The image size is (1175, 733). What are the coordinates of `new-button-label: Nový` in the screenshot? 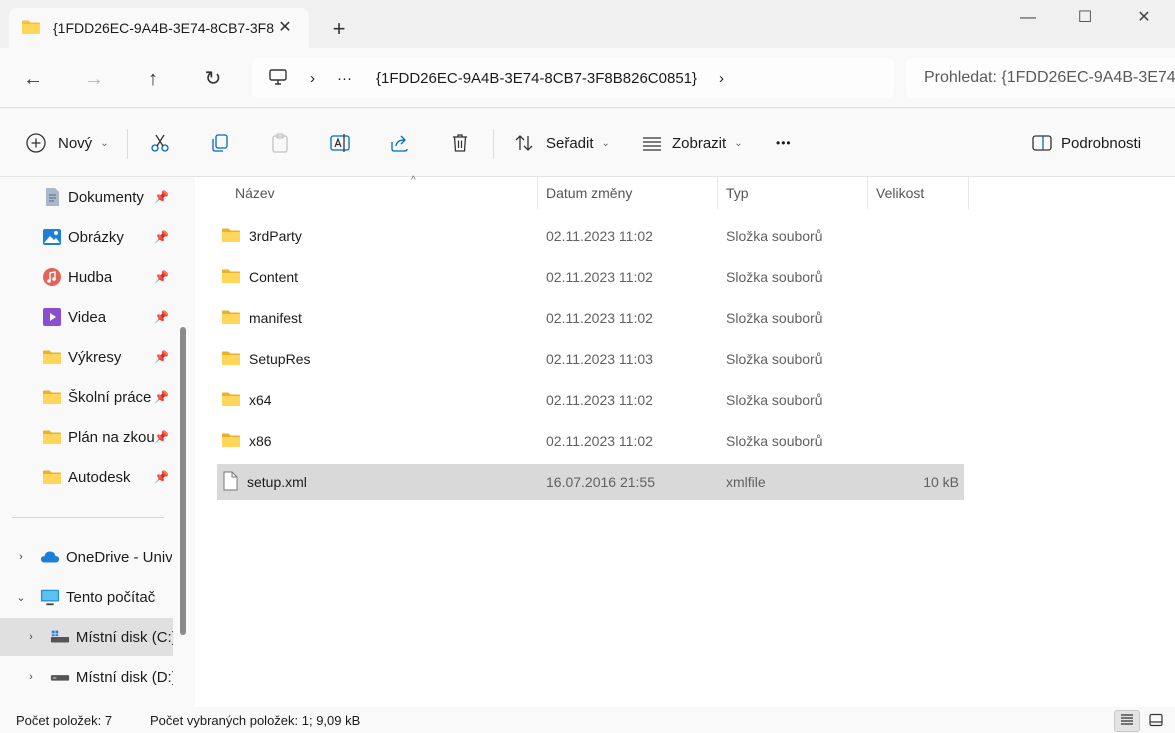 It's located at (75, 143).